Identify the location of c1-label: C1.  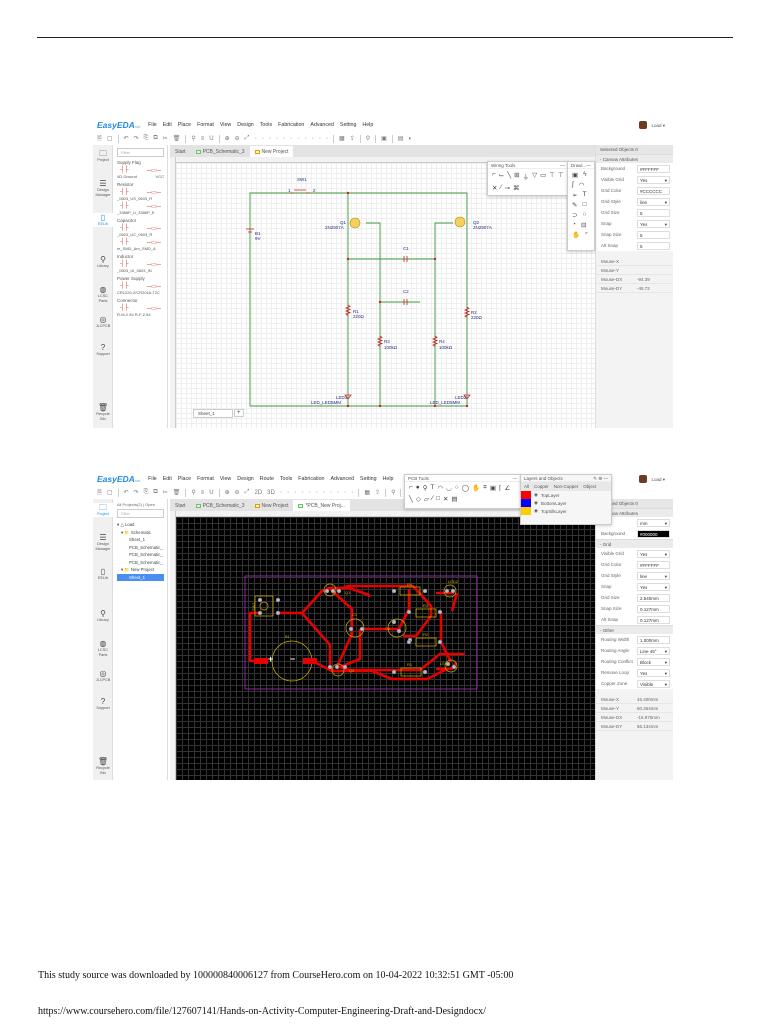
(355, 614).